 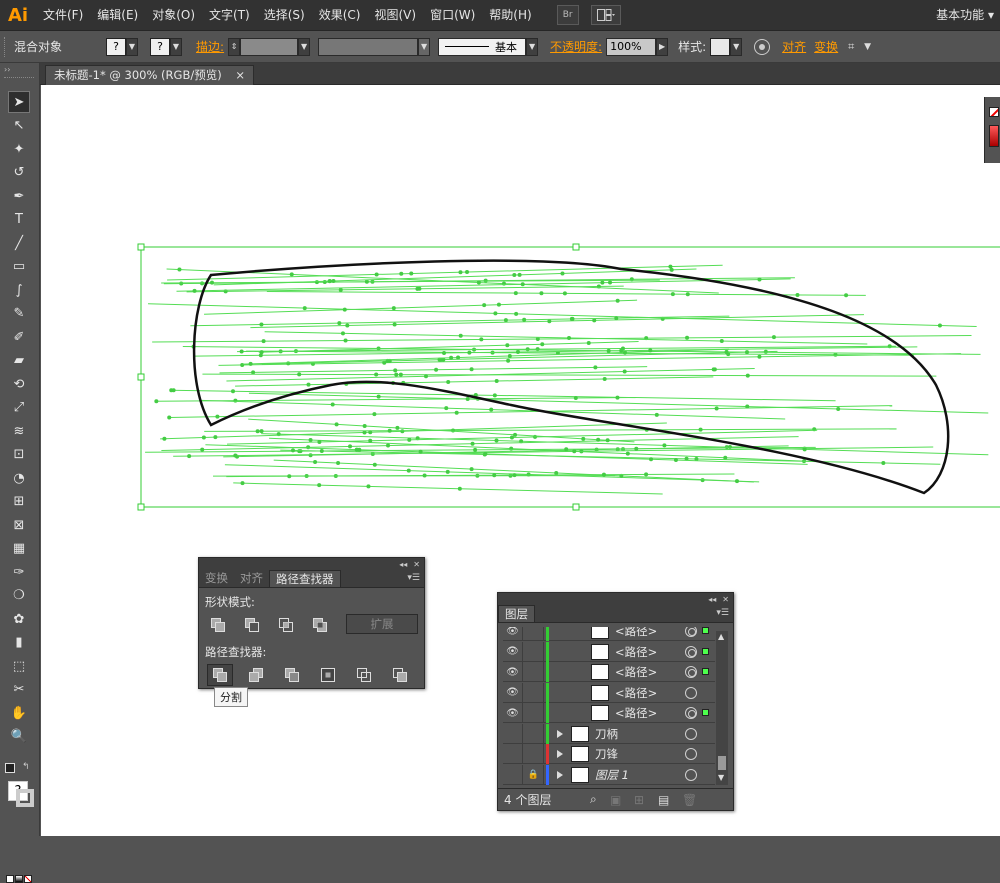 What do you see at coordinates (19, 666) in the screenshot?
I see `artboard-tool-icon: ⬚` at bounding box center [19, 666].